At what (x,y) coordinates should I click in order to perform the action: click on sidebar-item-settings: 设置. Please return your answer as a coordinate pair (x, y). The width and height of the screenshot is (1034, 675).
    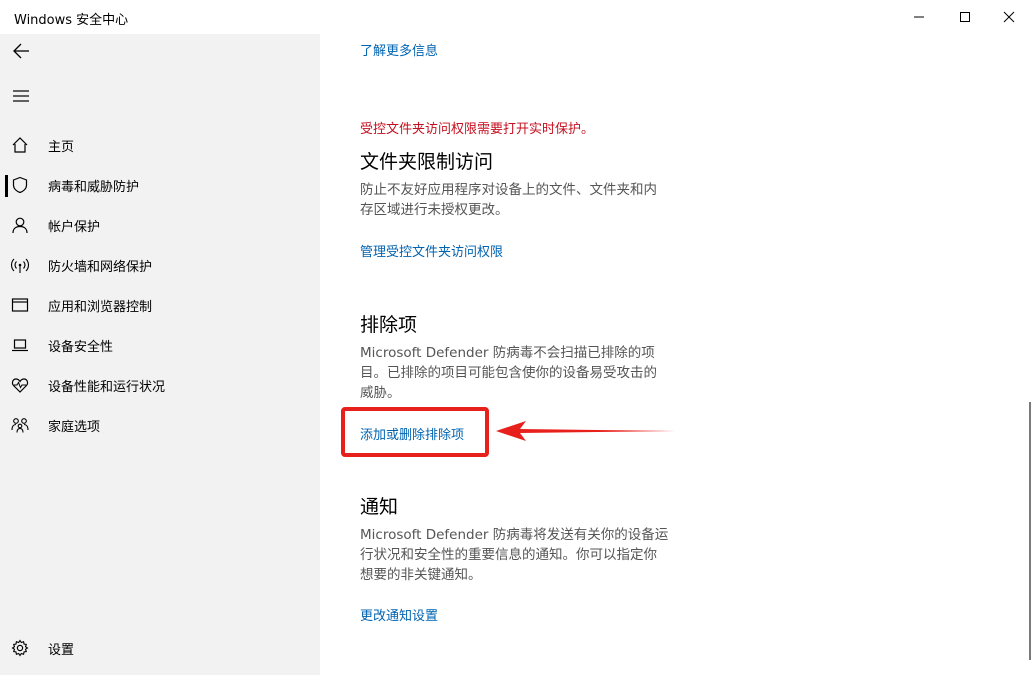
    Looking at the image, I should click on (160, 648).